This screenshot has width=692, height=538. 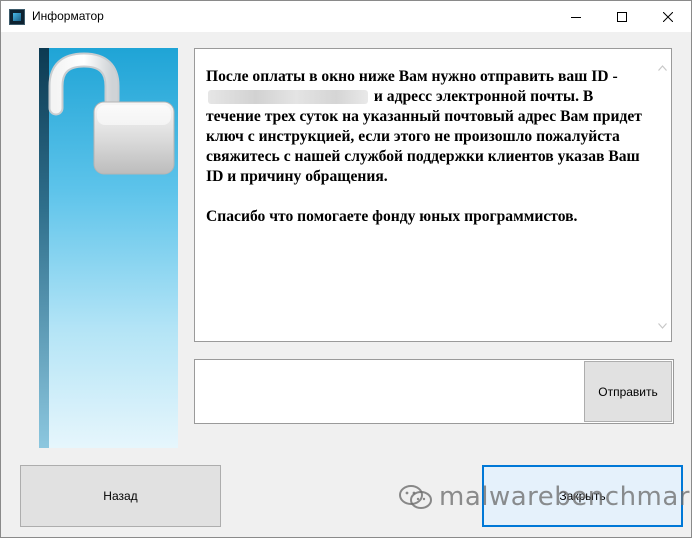 What do you see at coordinates (17, 17) in the screenshot?
I see `app-icon` at bounding box center [17, 17].